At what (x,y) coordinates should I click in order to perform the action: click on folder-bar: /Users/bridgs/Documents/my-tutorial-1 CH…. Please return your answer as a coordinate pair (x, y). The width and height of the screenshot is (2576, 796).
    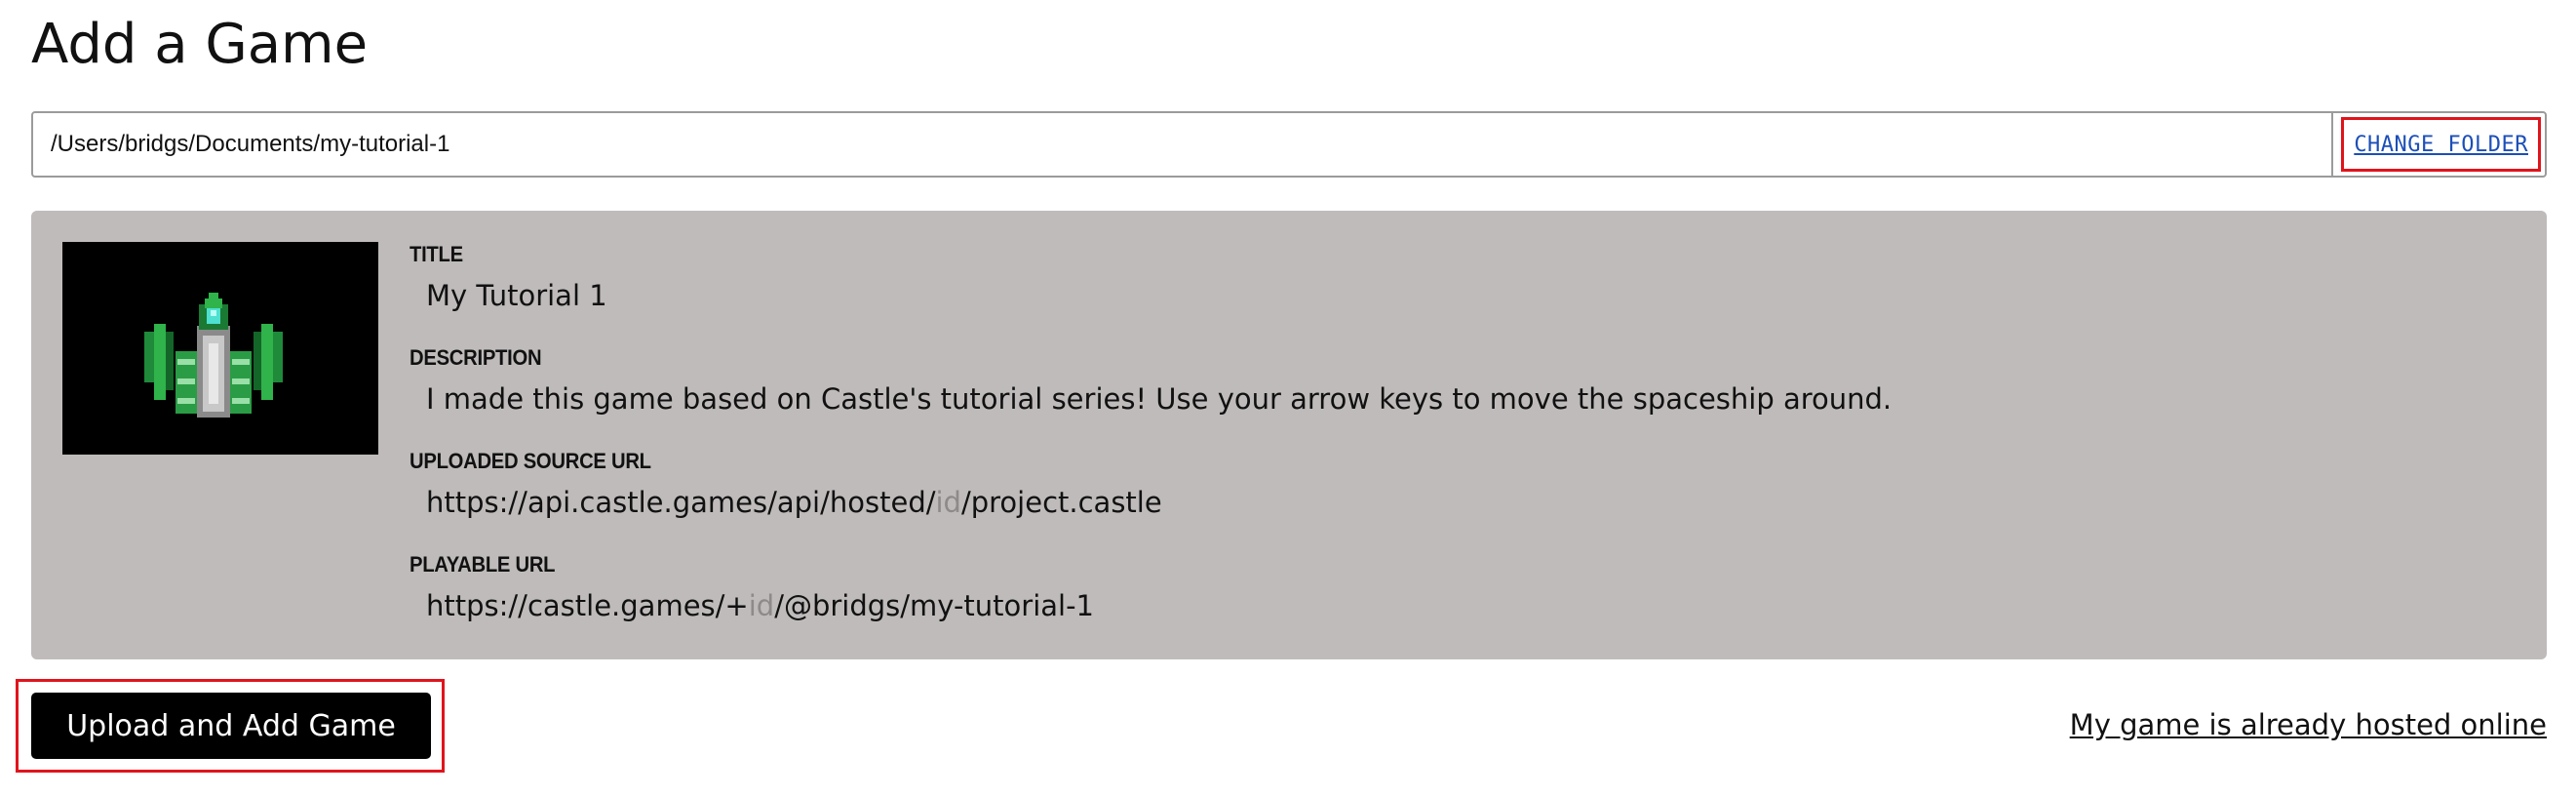
    Looking at the image, I should click on (1289, 144).